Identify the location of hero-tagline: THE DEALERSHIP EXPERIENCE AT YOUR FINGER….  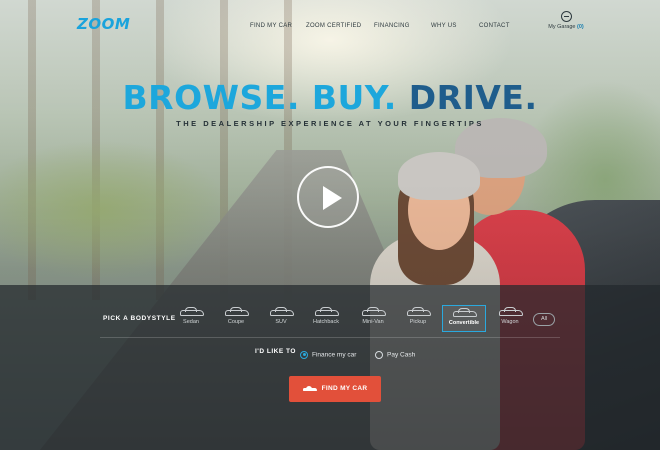
(330, 123).